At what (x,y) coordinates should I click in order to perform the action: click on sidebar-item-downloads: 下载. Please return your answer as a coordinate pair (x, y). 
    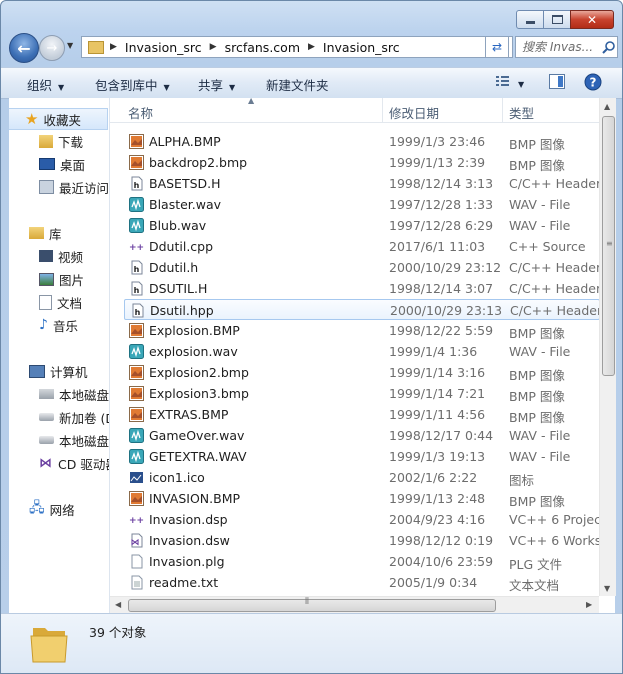
    Looking at the image, I should click on (61, 141).